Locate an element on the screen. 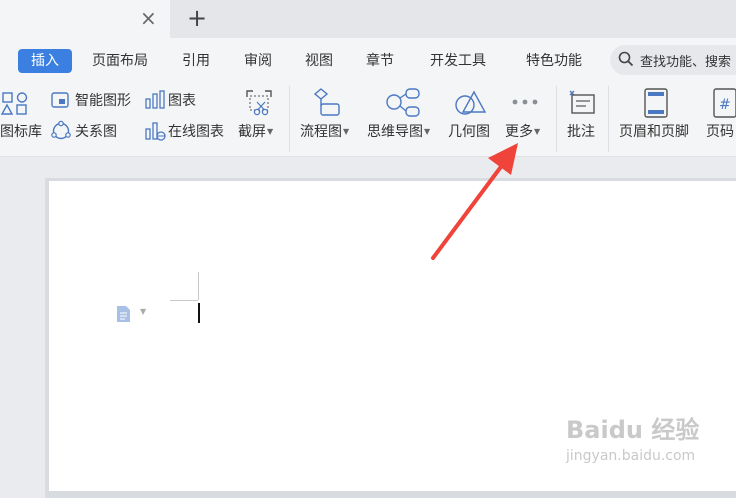 This screenshot has width=736, height=498. watermark-url: jingyan.baidu.com is located at coordinates (631, 456).